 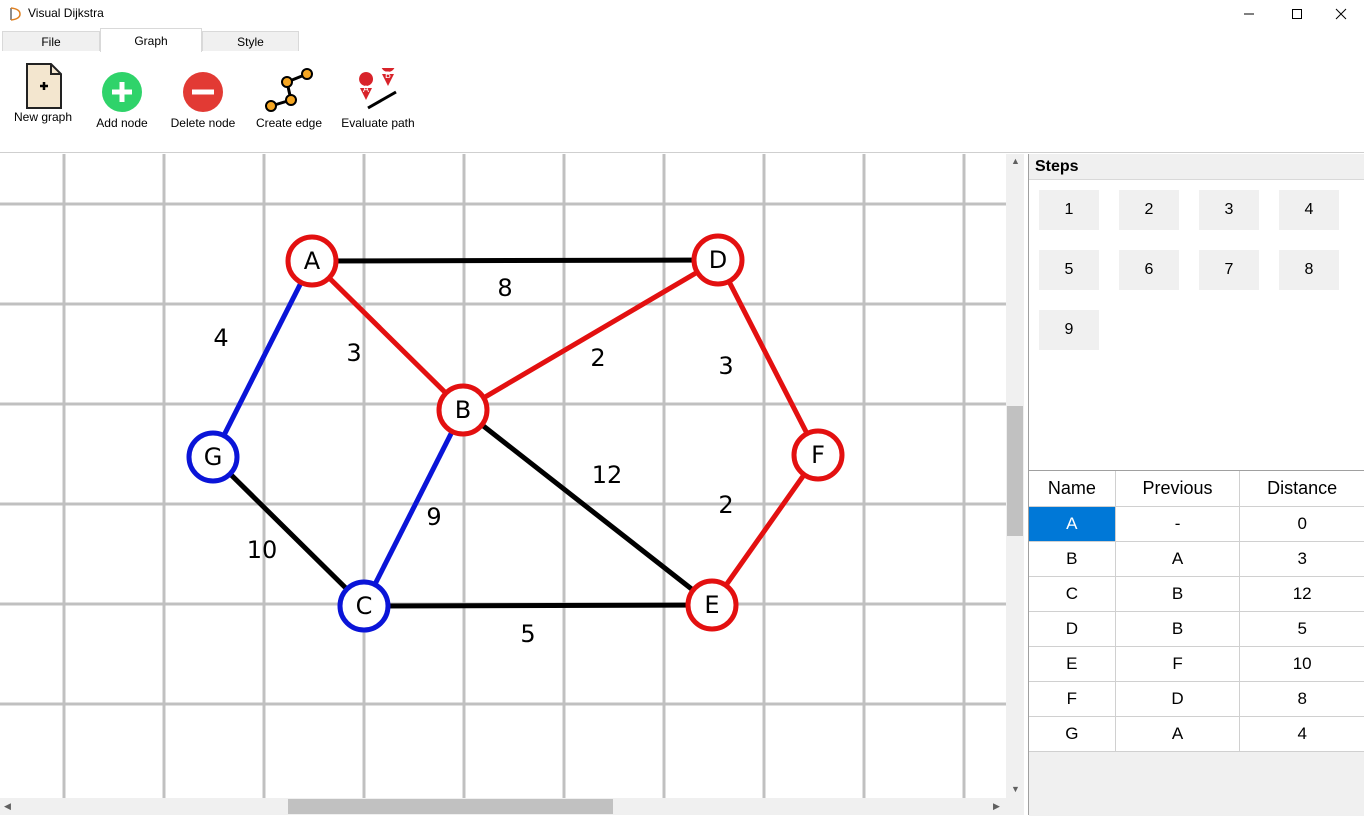 I want to click on title-bar: Visual Dijkstra, so click(x=682, y=14).